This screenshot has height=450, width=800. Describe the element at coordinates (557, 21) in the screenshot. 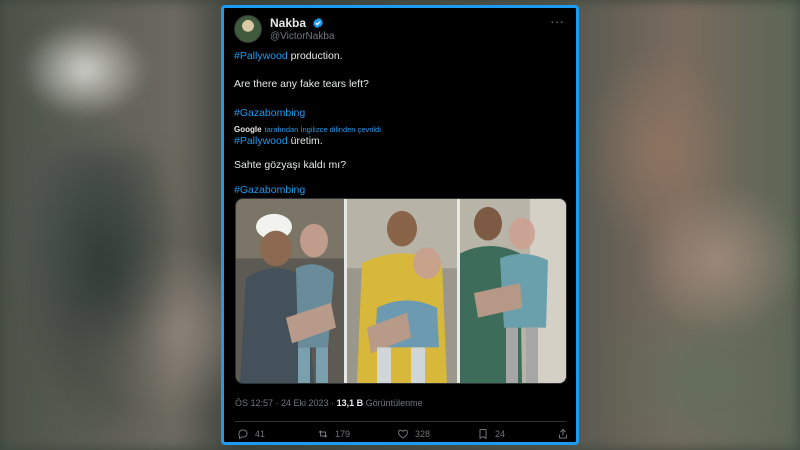

I see `more-options-icon: ···` at that location.